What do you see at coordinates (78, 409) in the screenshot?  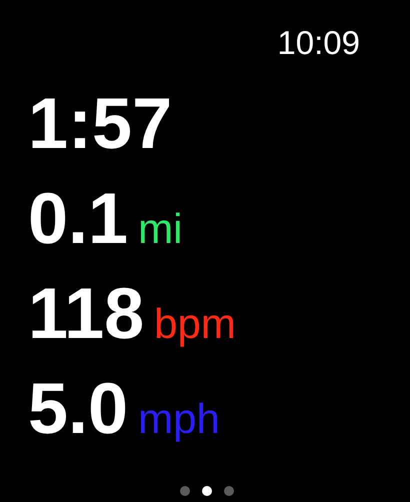 I see `metric-value: 5.0` at bounding box center [78, 409].